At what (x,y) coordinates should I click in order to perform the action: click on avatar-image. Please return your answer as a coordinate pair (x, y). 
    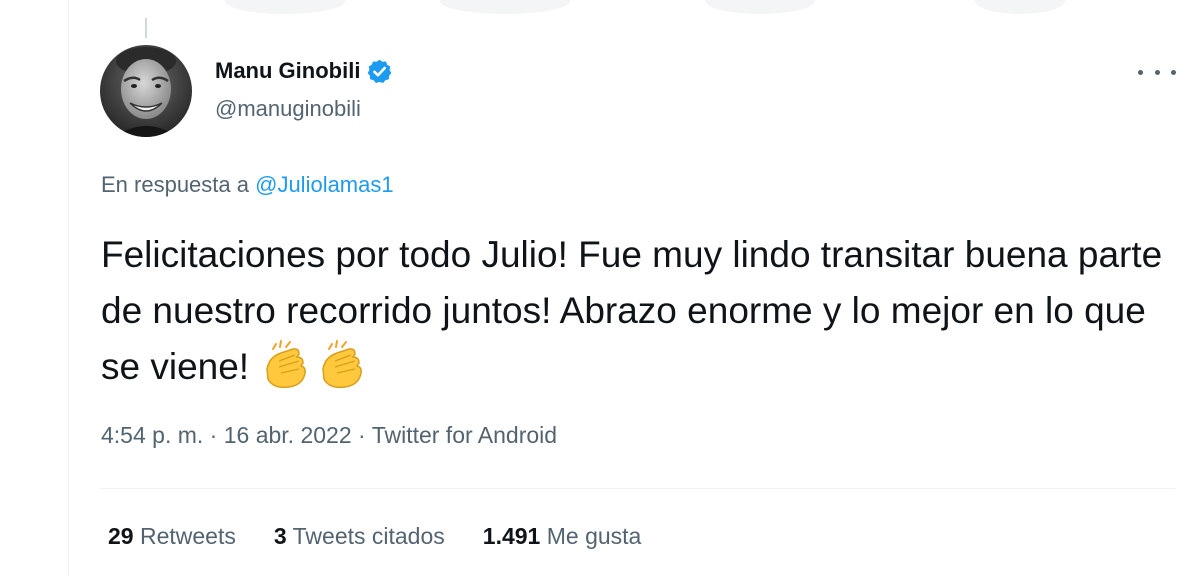
    Looking at the image, I should click on (146, 91).